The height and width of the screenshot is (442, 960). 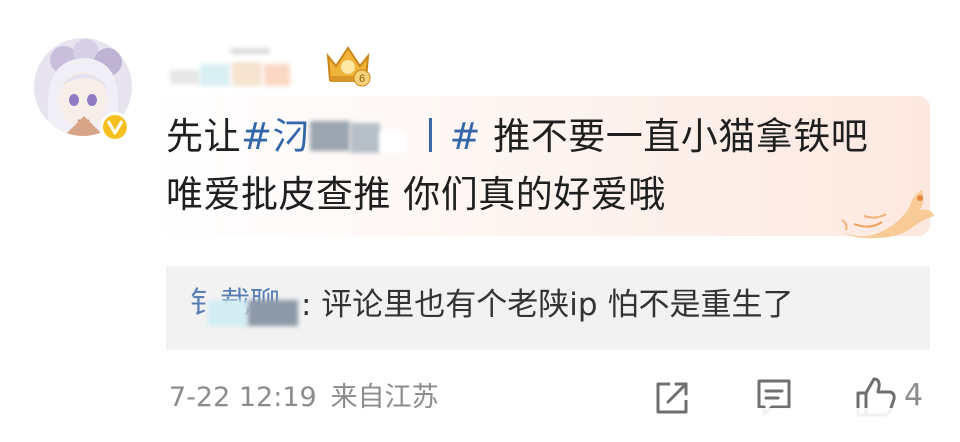 I want to click on username, so click(x=245, y=69).